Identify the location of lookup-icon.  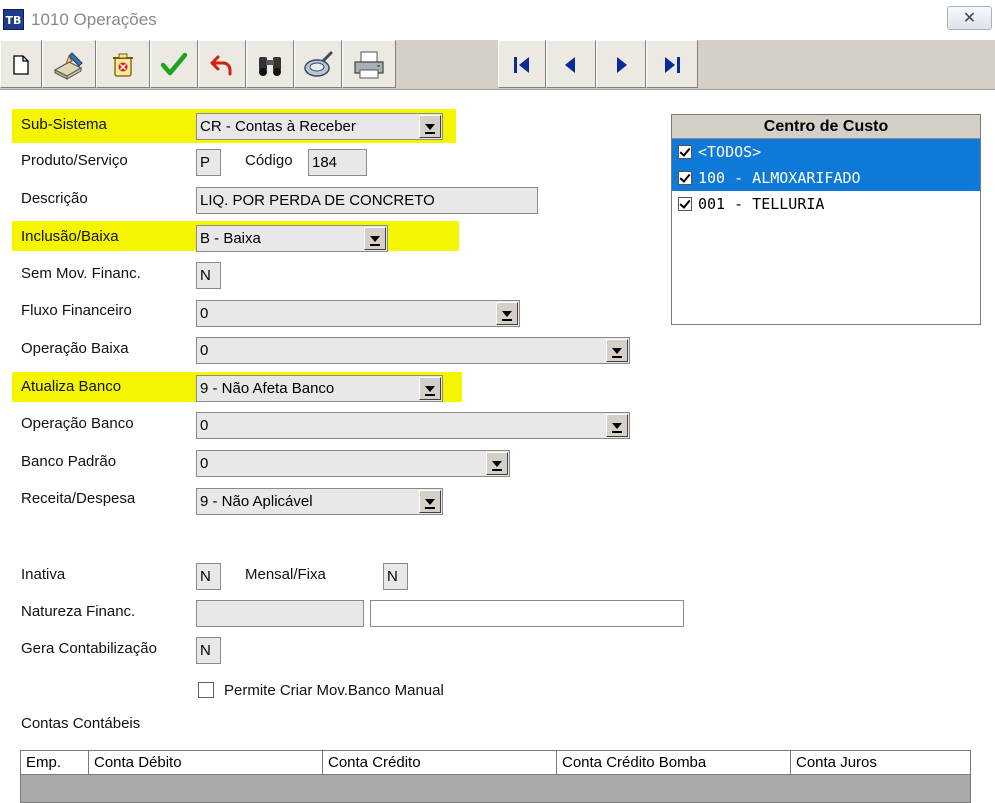
(318, 64).